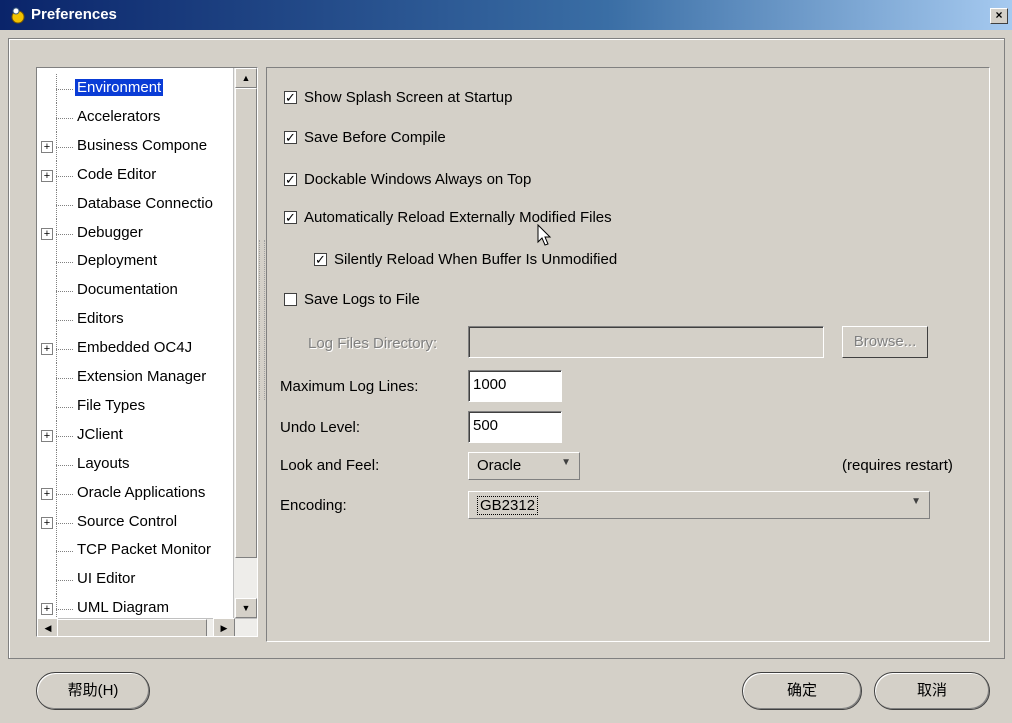 This screenshot has width=1012, height=723. I want to click on tree-item: Editors, so click(135, 320).